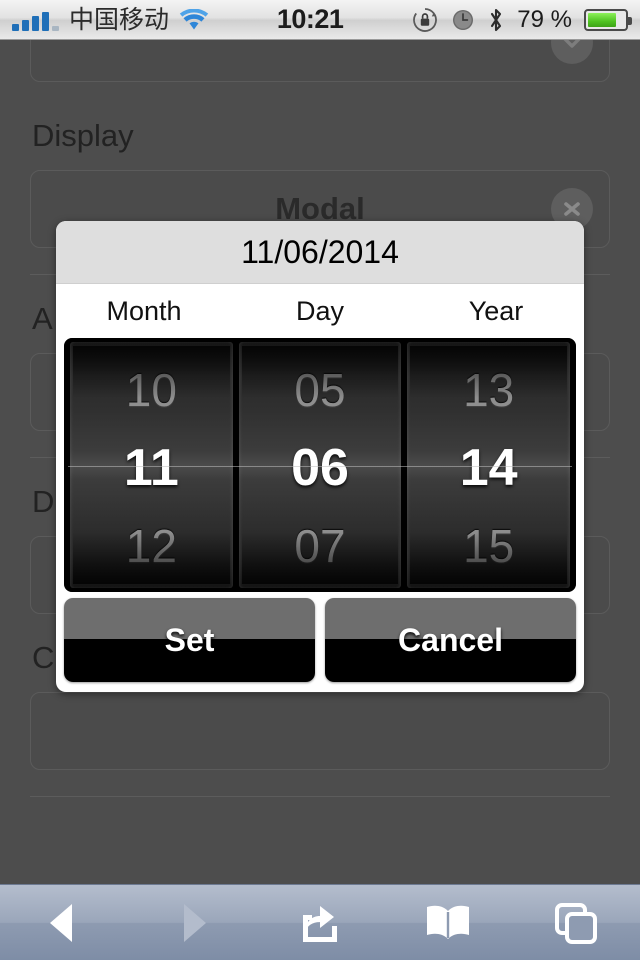 Image resolution: width=640 pixels, height=960 pixels. I want to click on forward-icon, so click(195, 922).